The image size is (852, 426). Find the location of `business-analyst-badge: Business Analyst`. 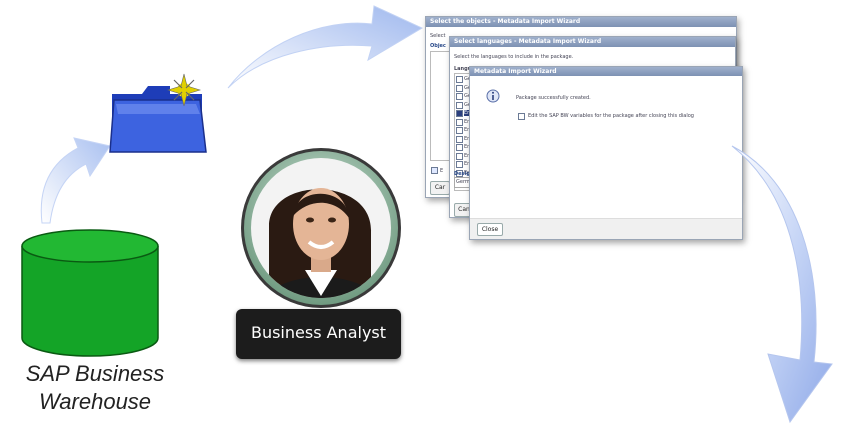

business-analyst-badge: Business Analyst is located at coordinates (318, 334).